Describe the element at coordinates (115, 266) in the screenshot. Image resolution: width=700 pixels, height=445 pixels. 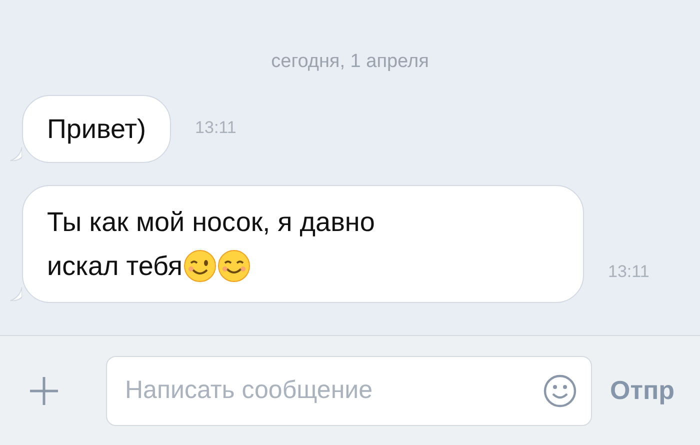
I see `message-text: искал тебя` at that location.